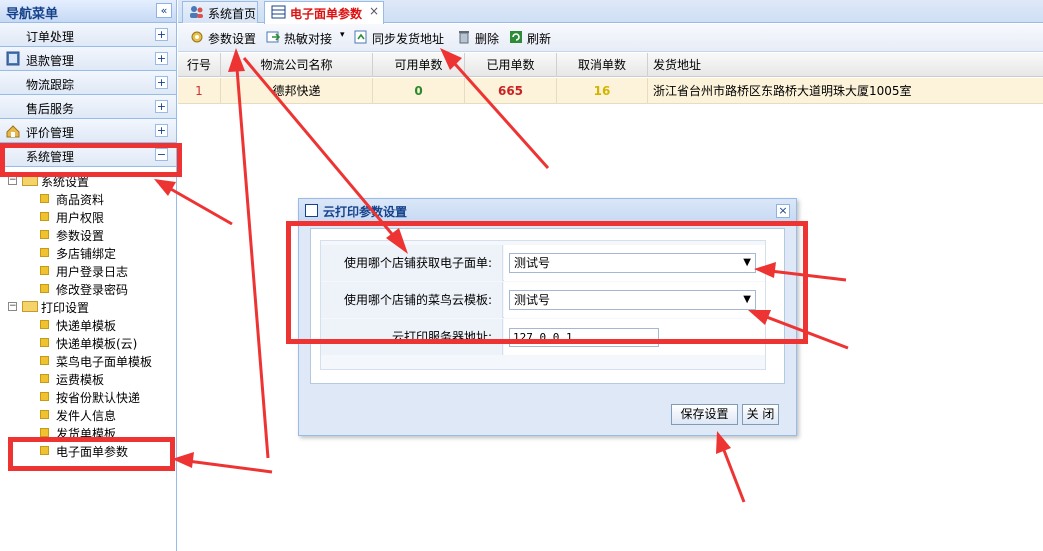  I want to click on field-label: 云打印服务器地址:, so click(412, 337).